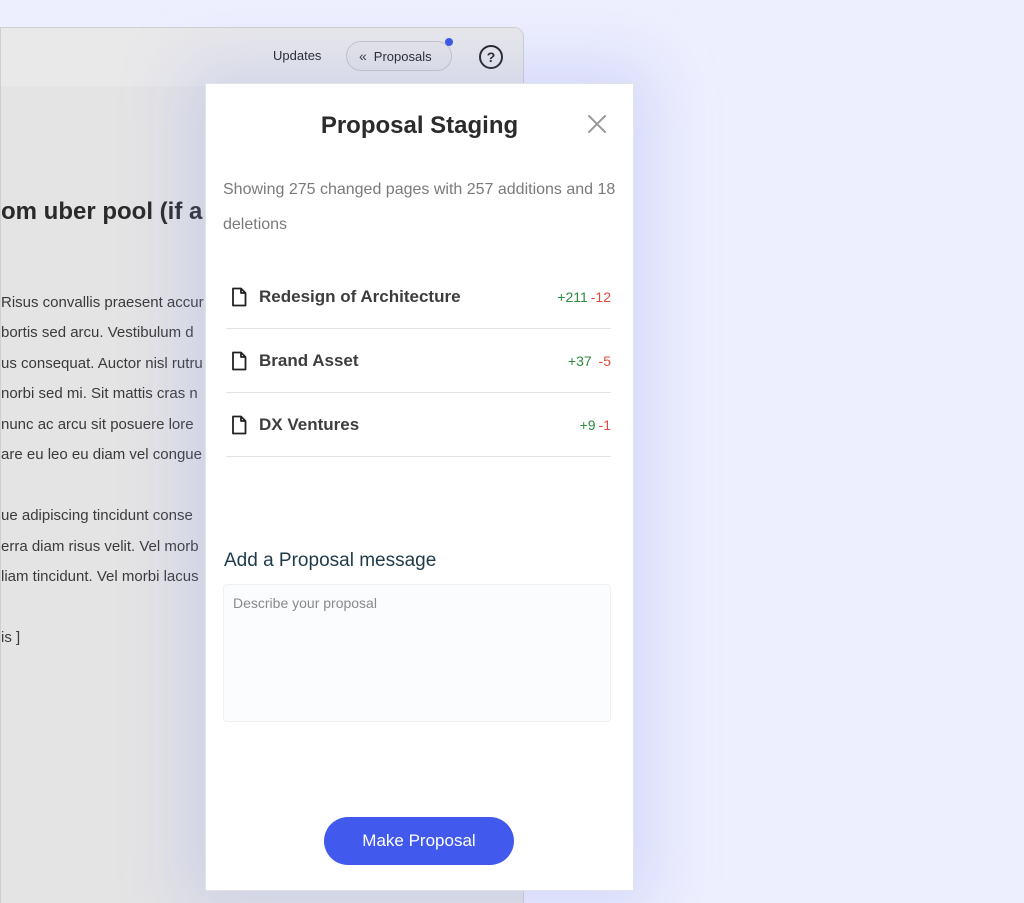 The width and height of the screenshot is (1024, 903). What do you see at coordinates (449, 42) in the screenshot?
I see `notification-dot` at bounding box center [449, 42].